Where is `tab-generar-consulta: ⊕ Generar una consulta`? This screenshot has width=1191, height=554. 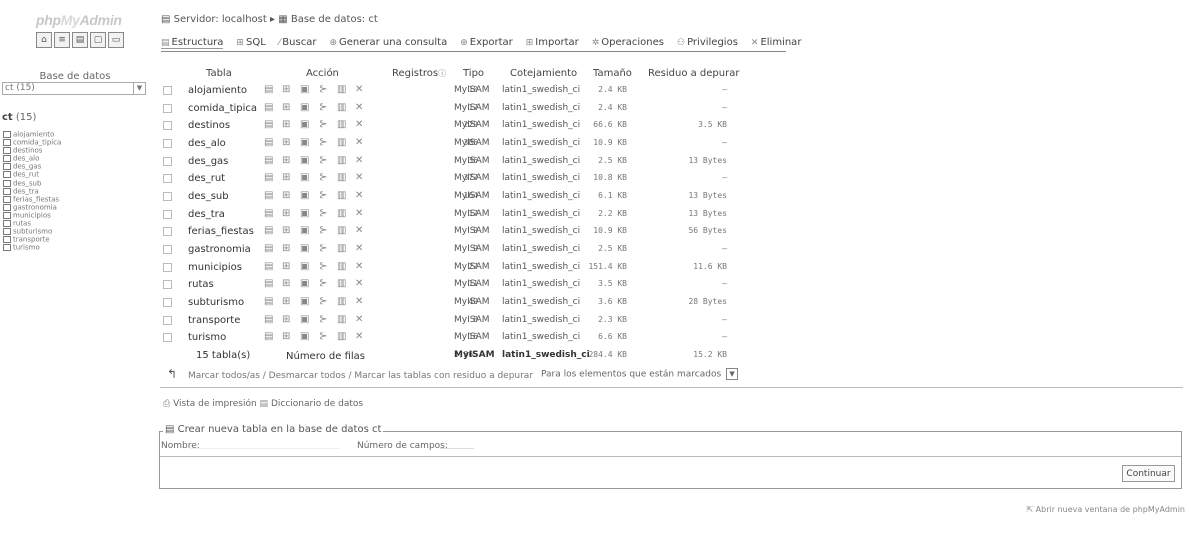 tab-generar-consulta: ⊕ Generar una consulta is located at coordinates (388, 43).